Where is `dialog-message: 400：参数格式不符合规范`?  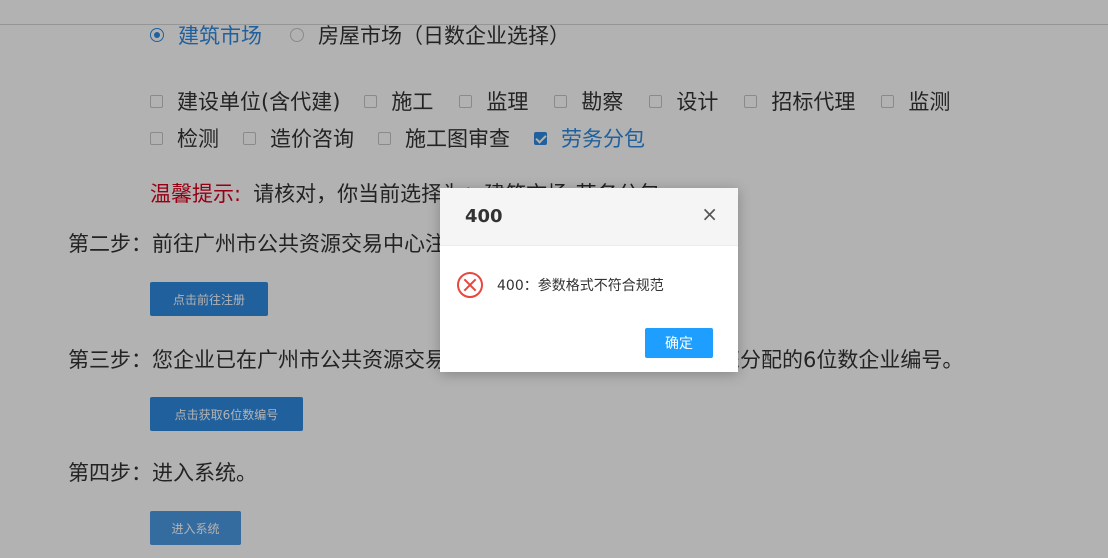 dialog-message: 400：参数格式不符合规范 is located at coordinates (580, 286).